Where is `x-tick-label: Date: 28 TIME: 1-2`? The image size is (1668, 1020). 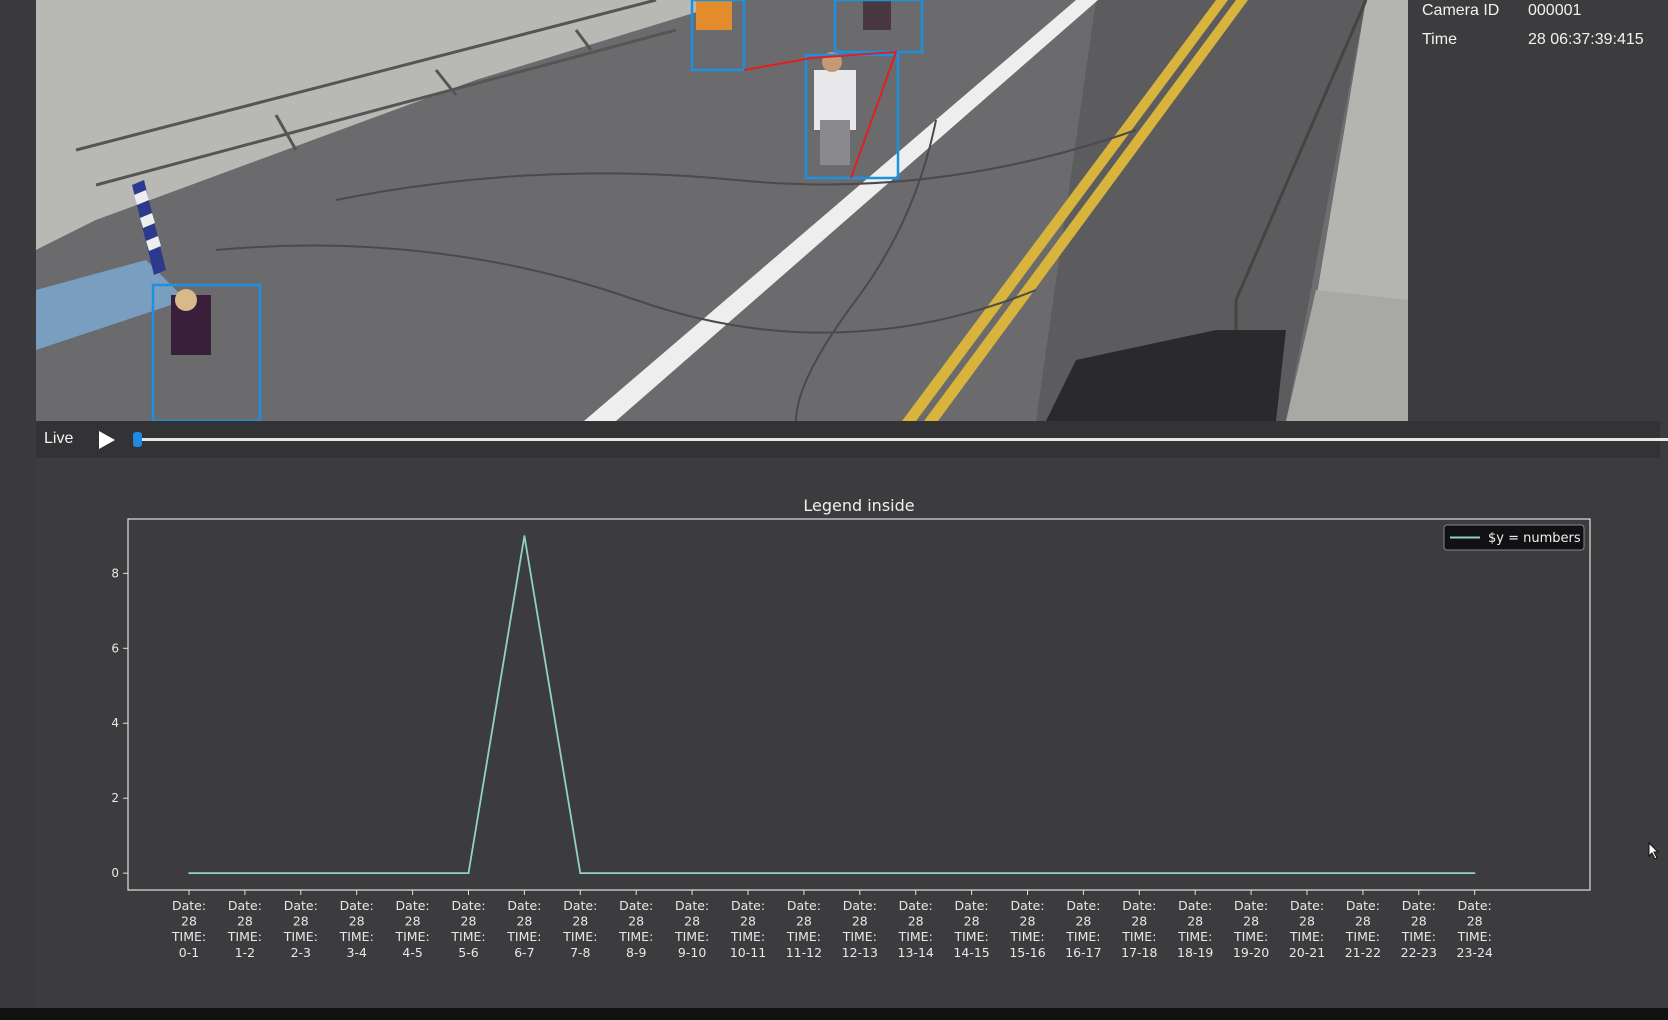
x-tick-label: Date: 28 TIME: 1-2 is located at coordinates (244, 929).